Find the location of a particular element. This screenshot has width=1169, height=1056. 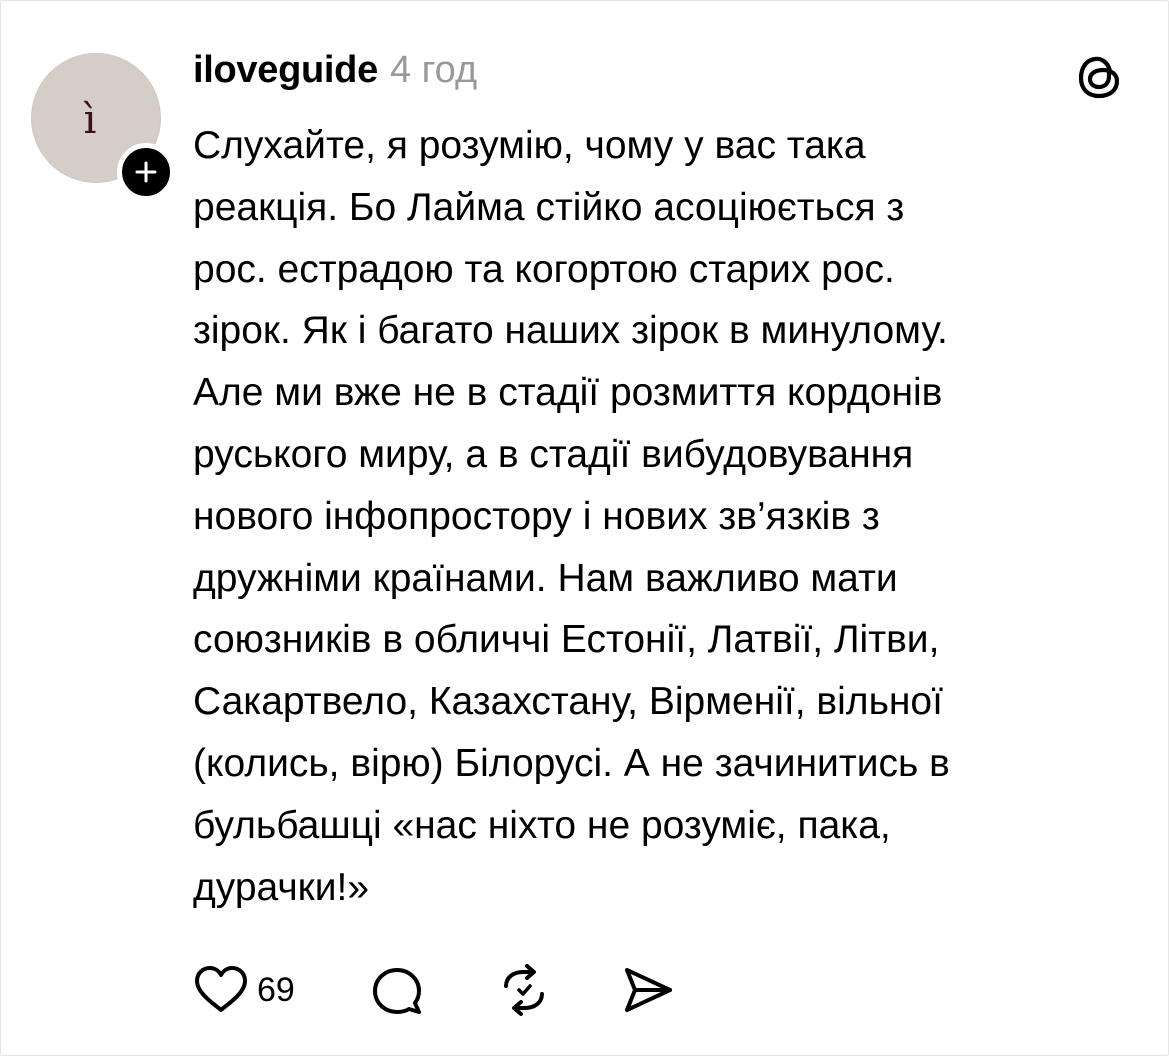

avatar-letter: ì is located at coordinates (90, 120).